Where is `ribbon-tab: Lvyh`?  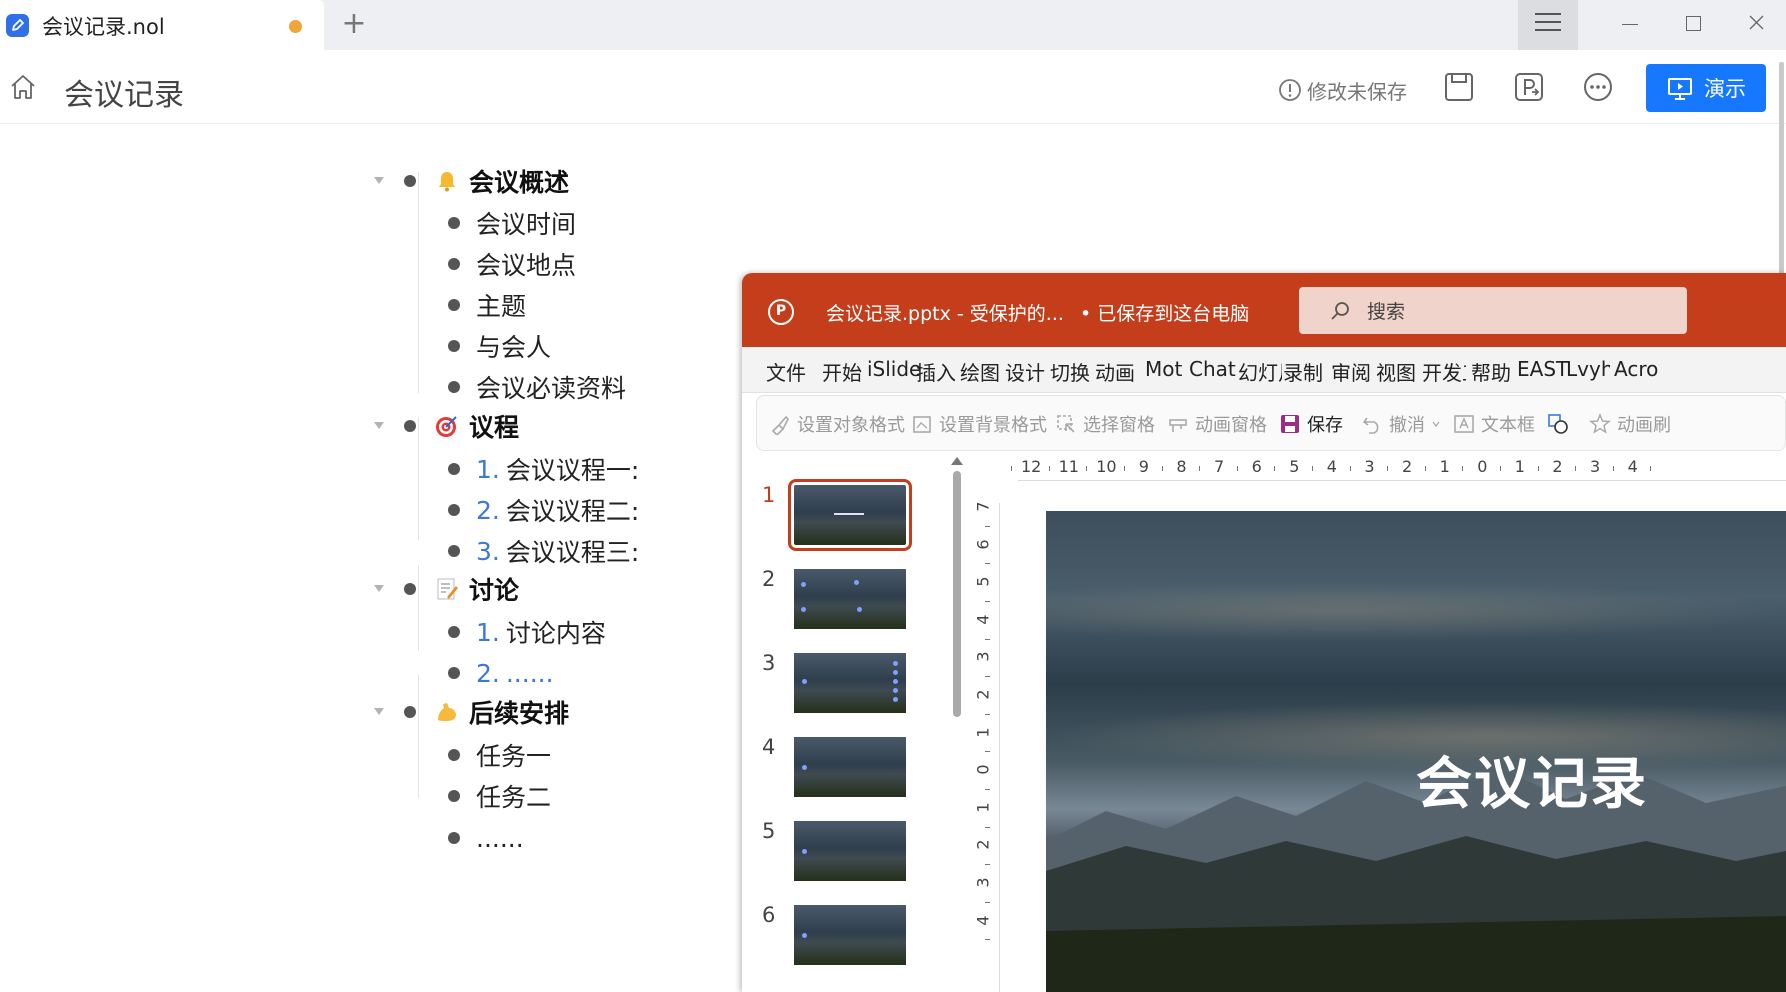 ribbon-tab: Lvyh is located at coordinates (1588, 369).